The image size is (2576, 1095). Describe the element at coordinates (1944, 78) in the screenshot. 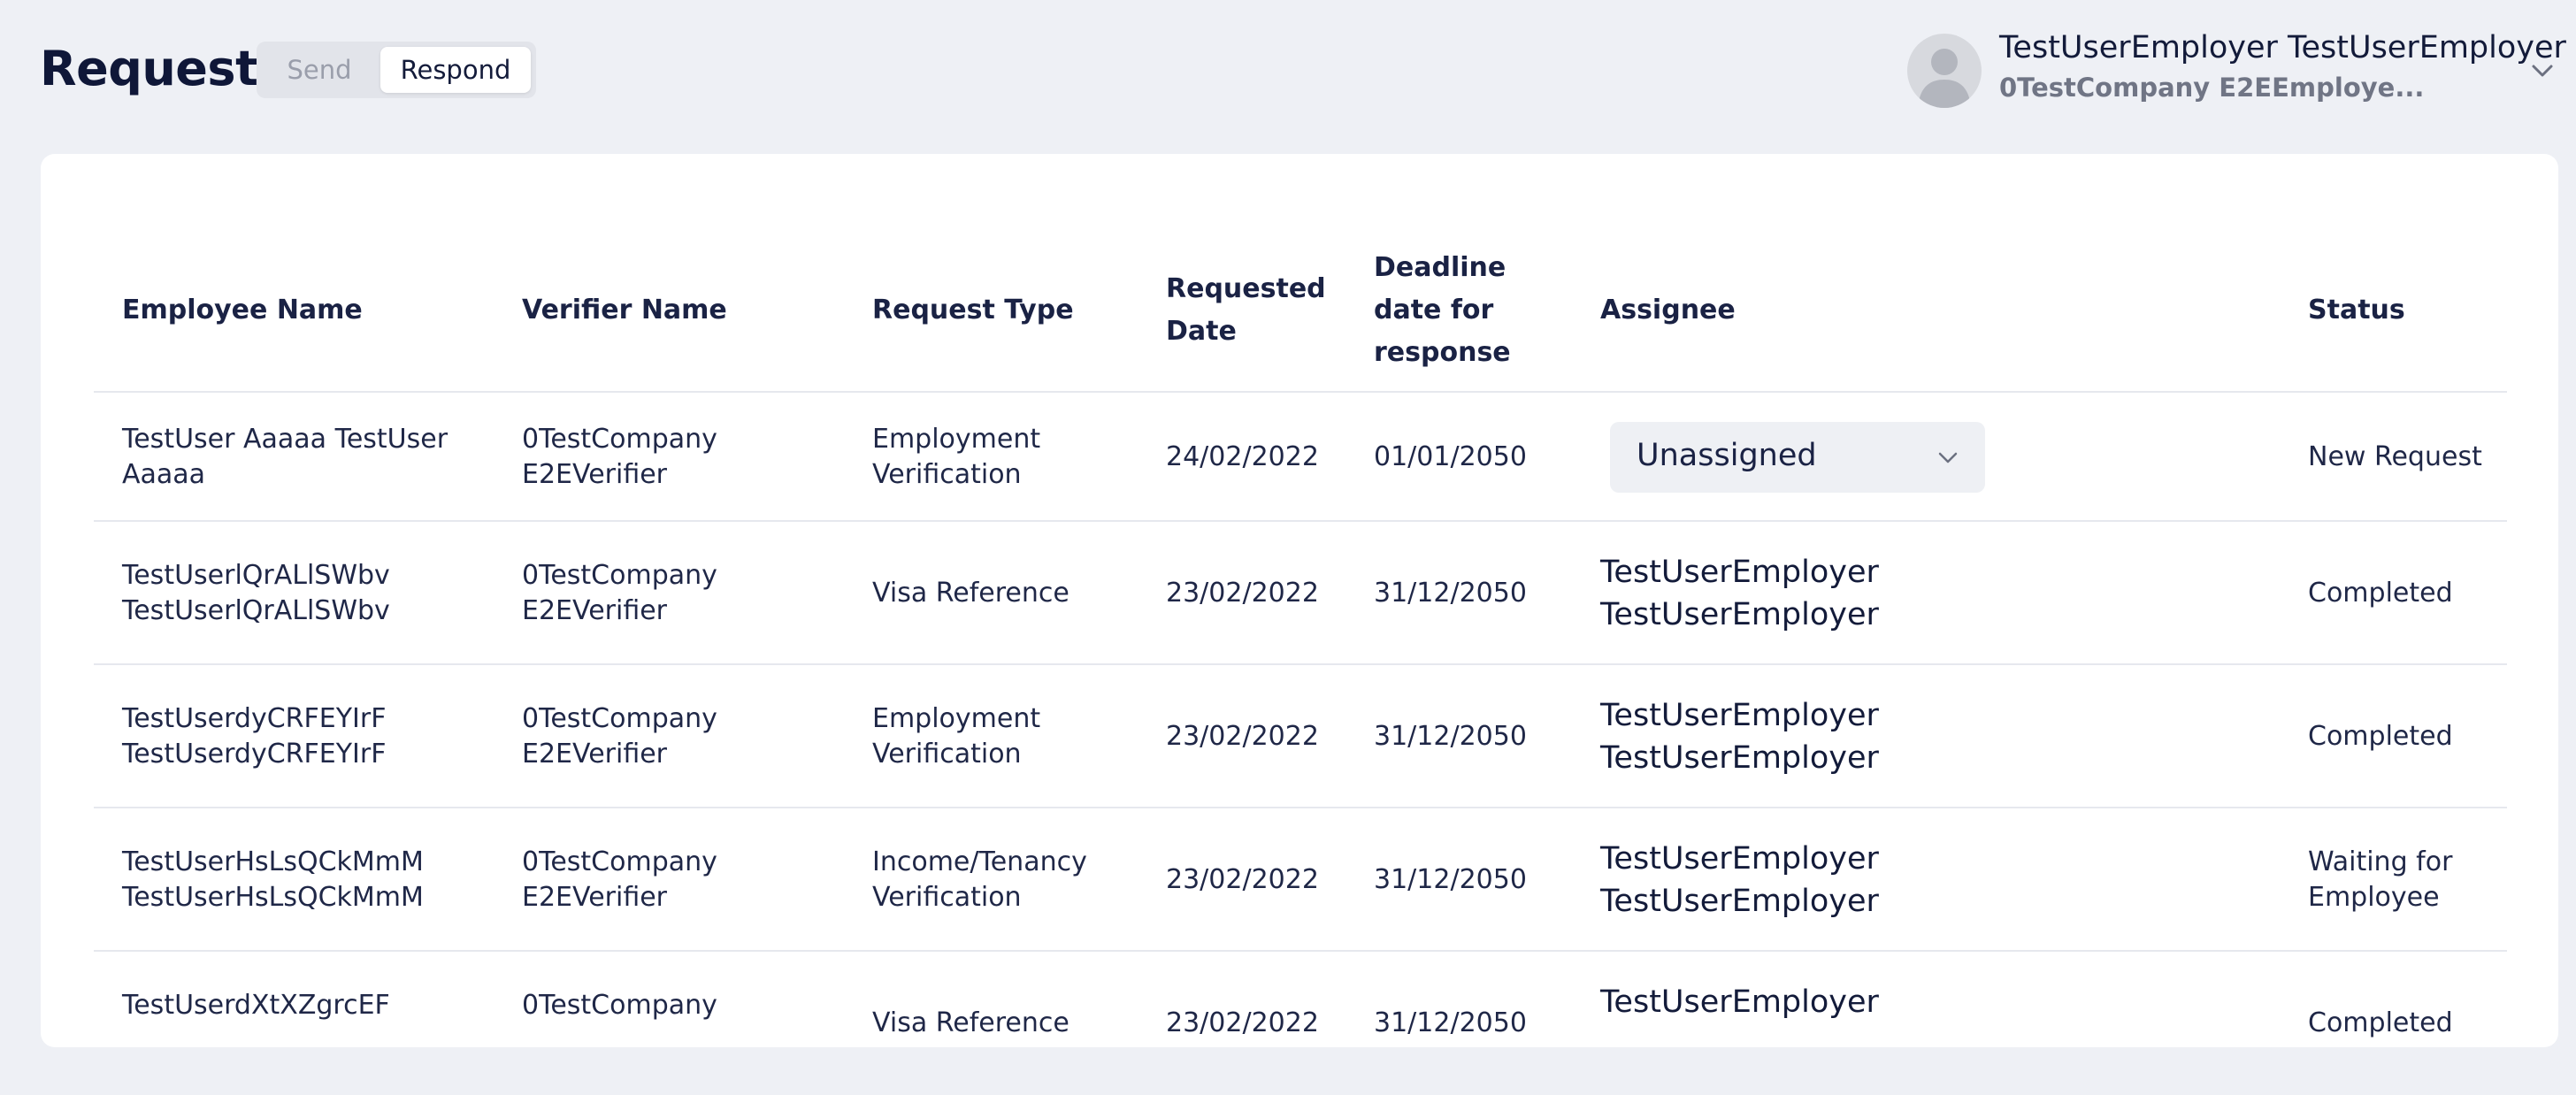

I see `person-silhouette-icon` at that location.